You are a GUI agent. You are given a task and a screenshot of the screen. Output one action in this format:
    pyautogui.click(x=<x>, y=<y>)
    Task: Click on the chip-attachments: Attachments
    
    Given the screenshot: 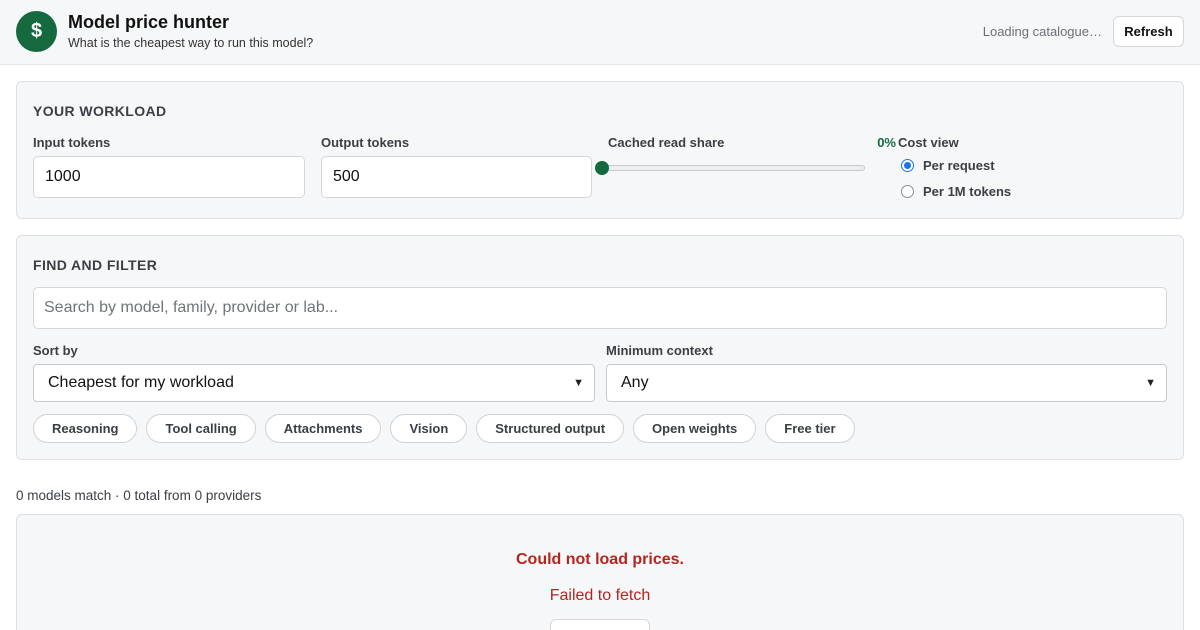 What is the action you would take?
    pyautogui.click(x=323, y=428)
    